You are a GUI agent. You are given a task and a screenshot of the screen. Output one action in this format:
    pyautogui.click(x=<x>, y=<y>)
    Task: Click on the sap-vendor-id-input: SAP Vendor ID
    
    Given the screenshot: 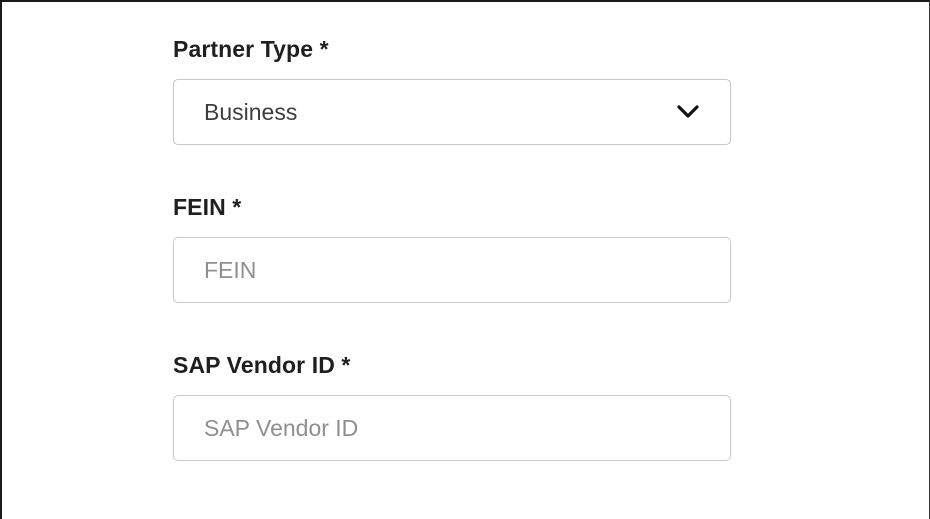 What is the action you would take?
    pyautogui.click(x=452, y=428)
    